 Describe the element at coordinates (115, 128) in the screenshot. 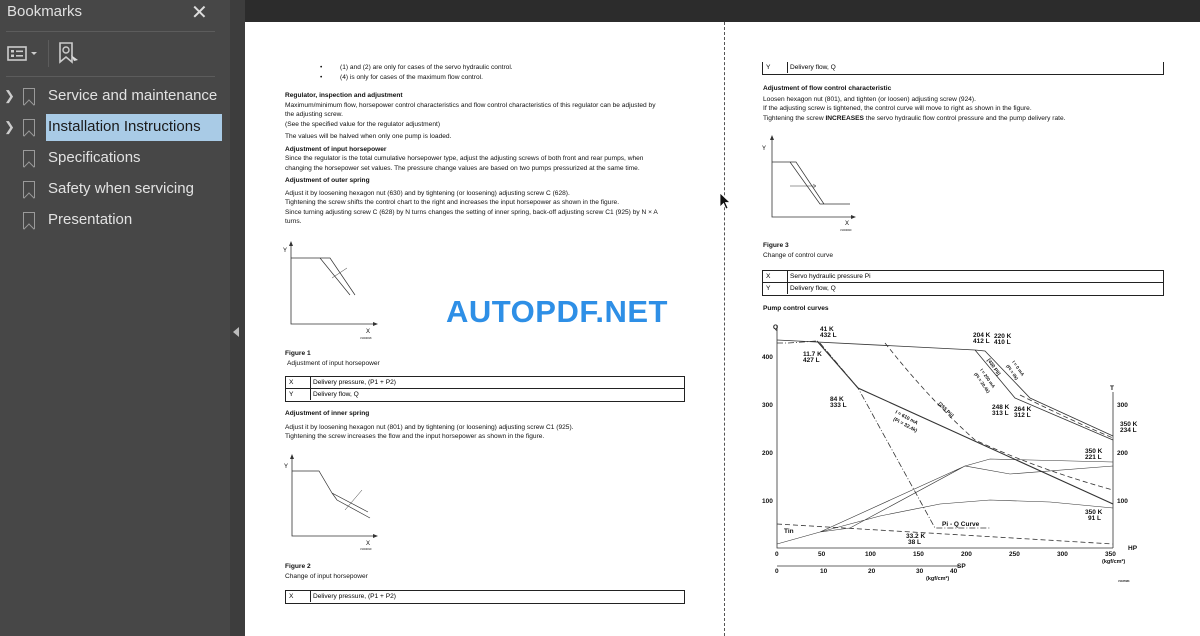

I see `bookmark-installation-instructions: ❯ Installation Instructions` at that location.